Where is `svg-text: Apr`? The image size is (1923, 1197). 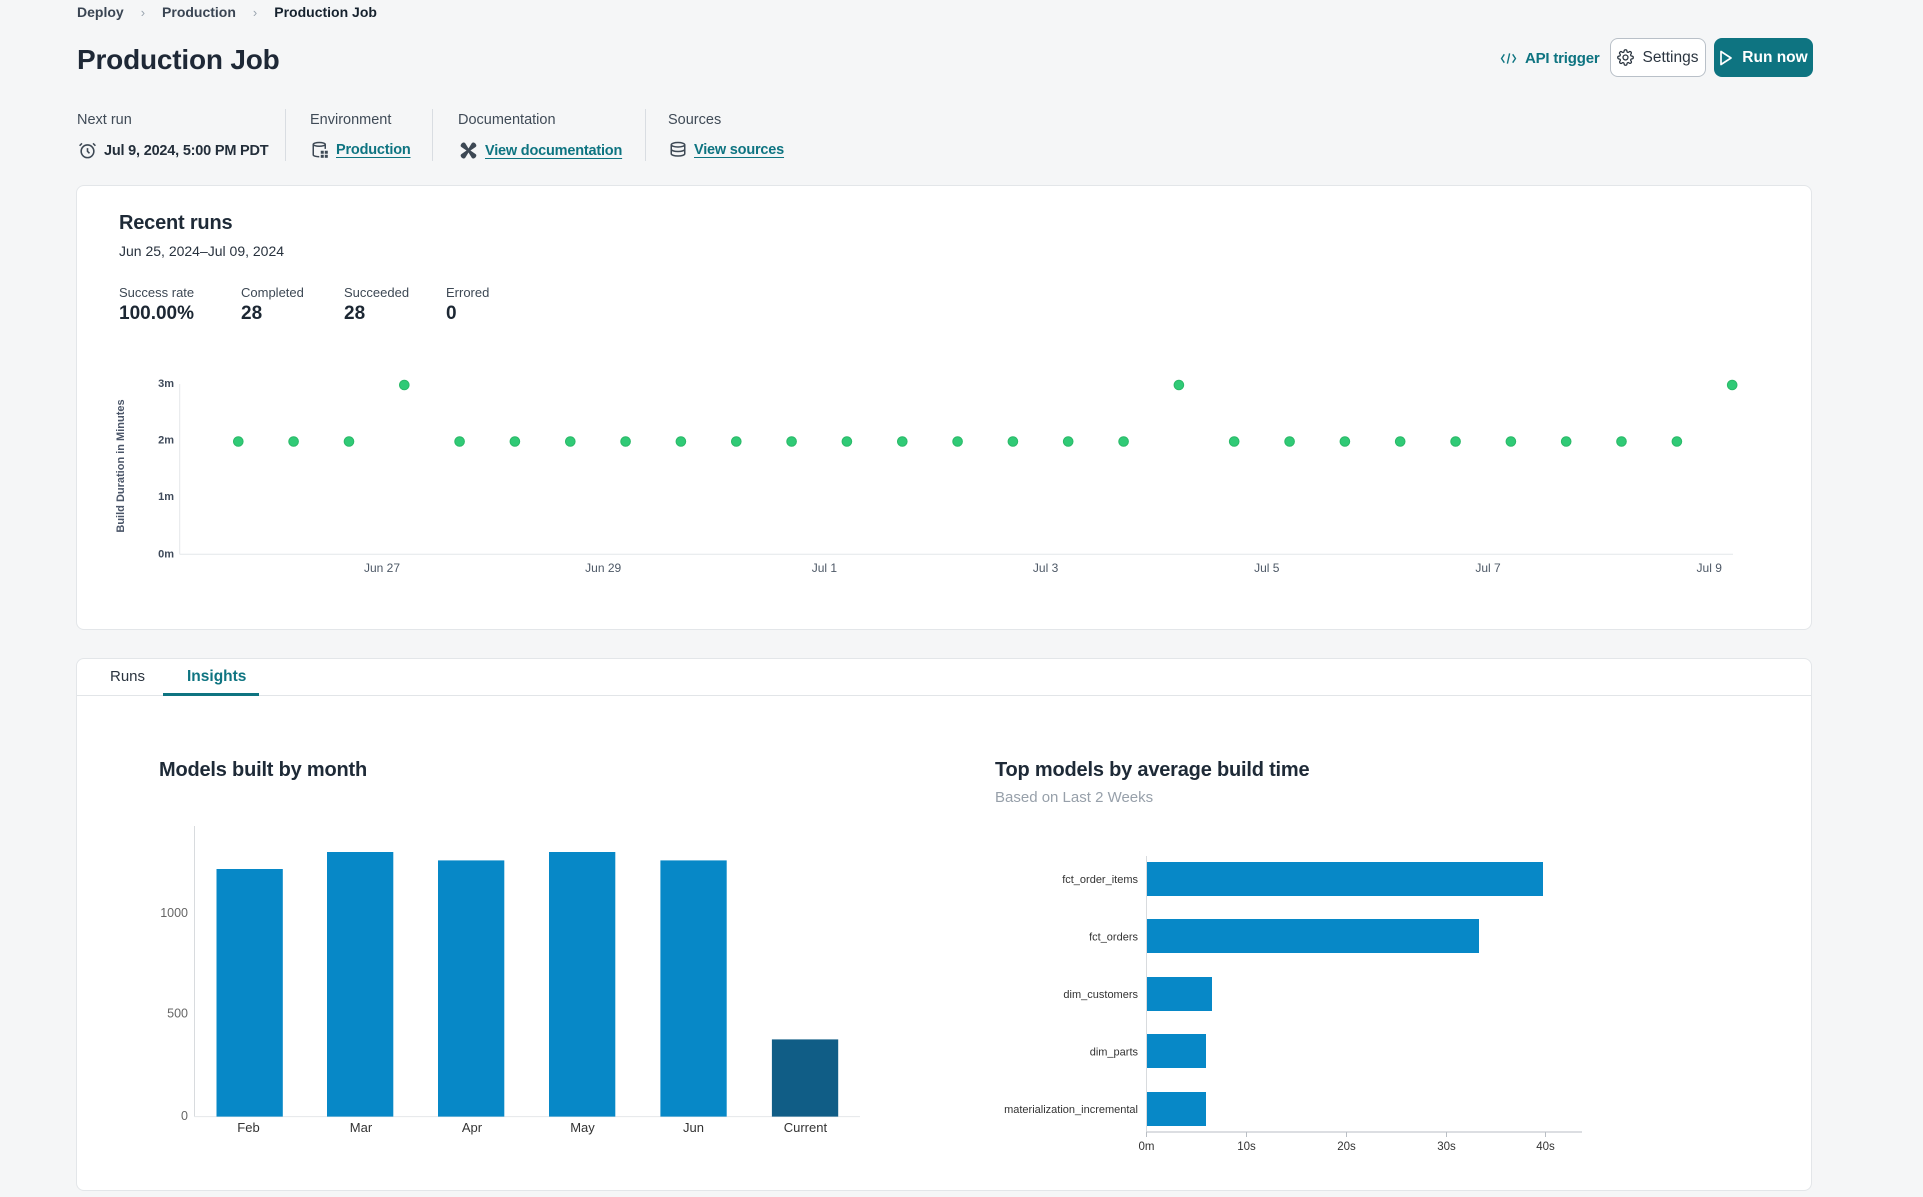
svg-text: Apr is located at coordinates (472, 1127).